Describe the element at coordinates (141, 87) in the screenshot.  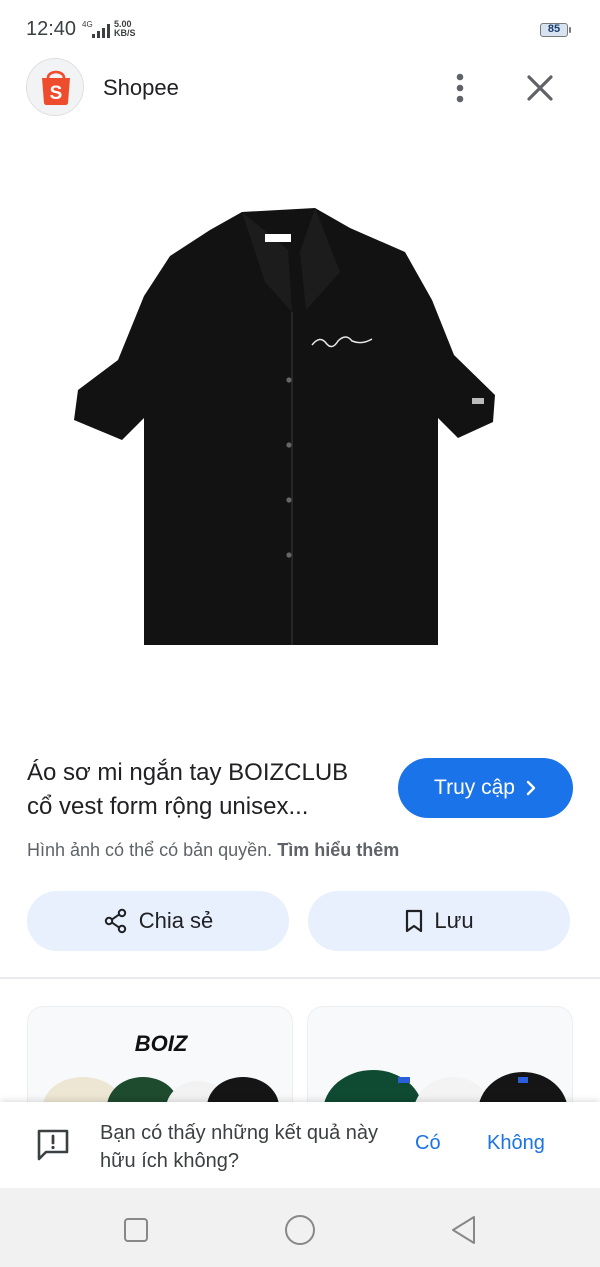
I see `app-title: Shopee` at that location.